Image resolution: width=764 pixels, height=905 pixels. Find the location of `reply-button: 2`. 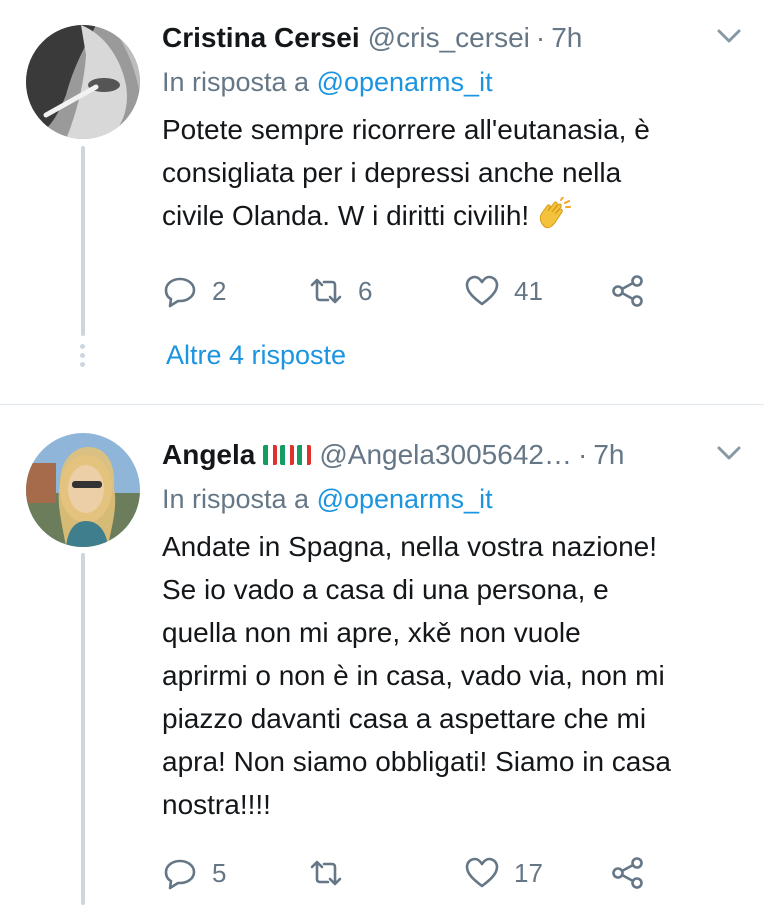

reply-button: 2 is located at coordinates (194, 291).